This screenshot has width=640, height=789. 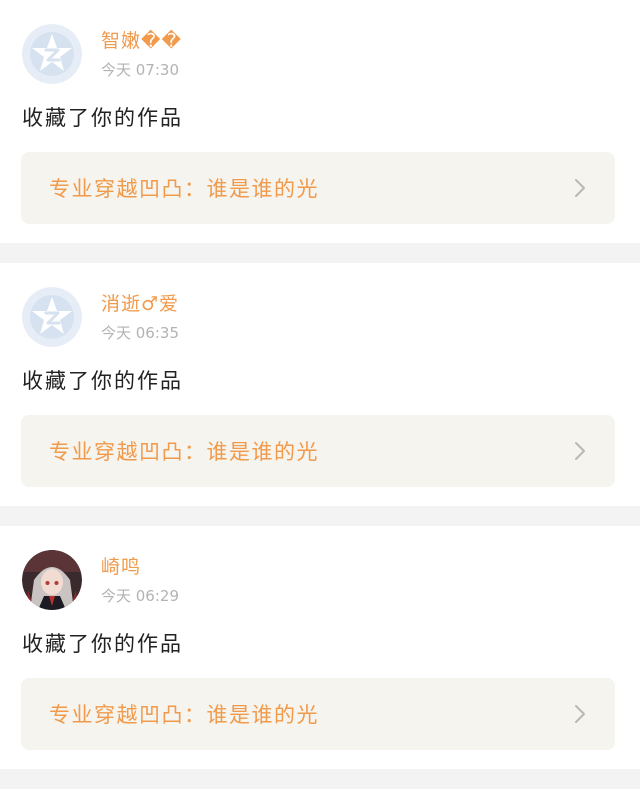 What do you see at coordinates (140, 333) in the screenshot?
I see `timestamp: 今天 06:35` at bounding box center [140, 333].